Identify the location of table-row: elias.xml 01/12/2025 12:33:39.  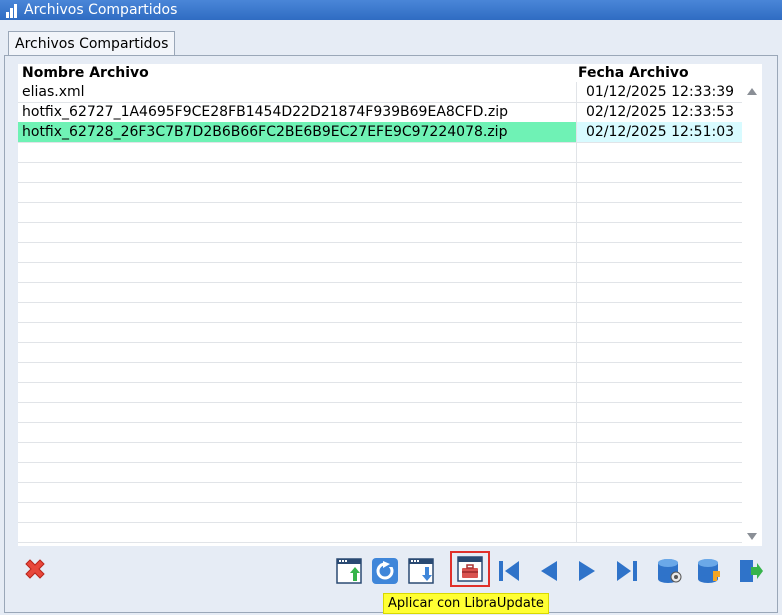
(380, 92).